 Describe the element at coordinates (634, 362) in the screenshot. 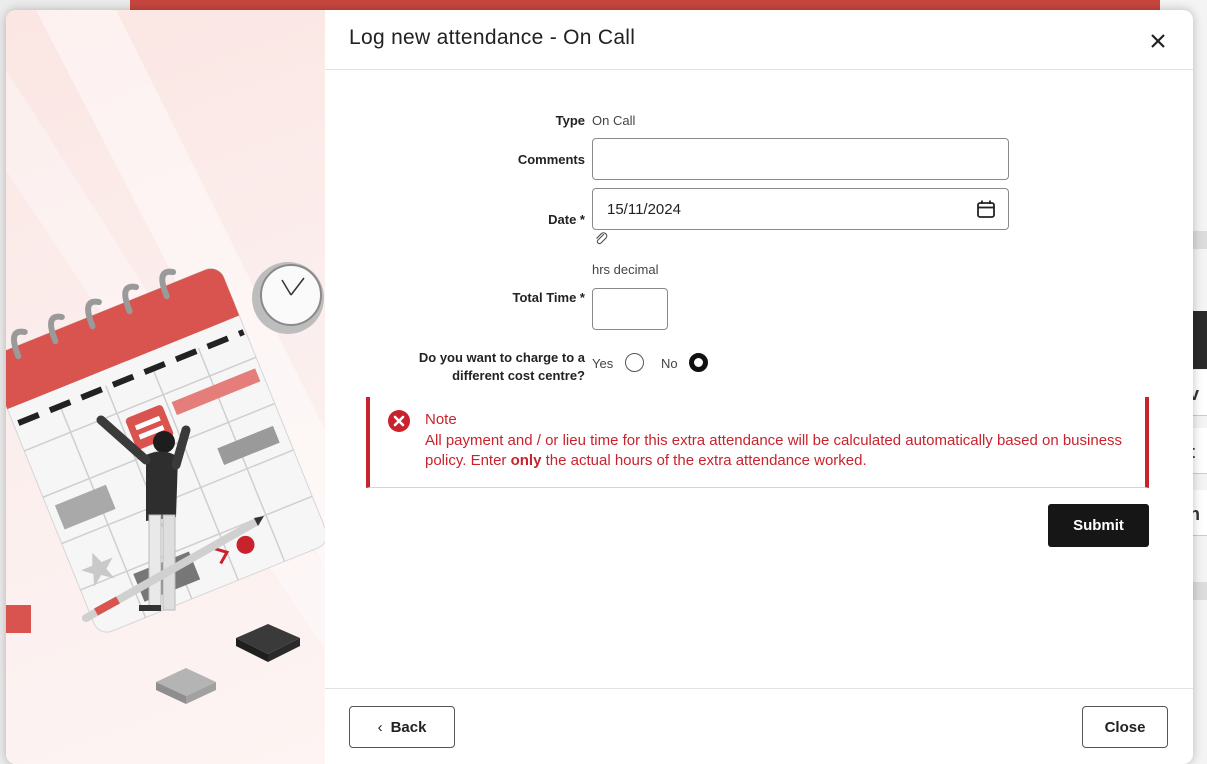

I see `radio-yes` at that location.